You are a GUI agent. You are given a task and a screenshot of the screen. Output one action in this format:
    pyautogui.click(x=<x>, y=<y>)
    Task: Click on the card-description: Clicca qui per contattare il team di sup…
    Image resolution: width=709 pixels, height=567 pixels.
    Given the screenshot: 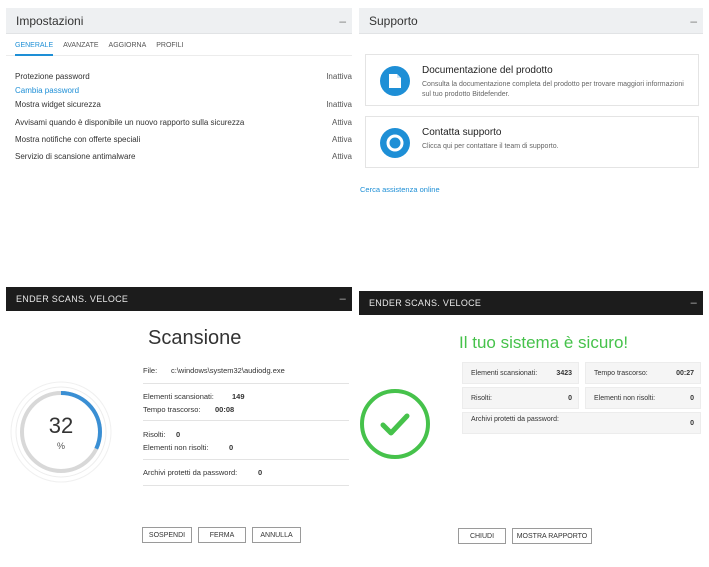 What is the action you would take?
    pyautogui.click(x=490, y=146)
    